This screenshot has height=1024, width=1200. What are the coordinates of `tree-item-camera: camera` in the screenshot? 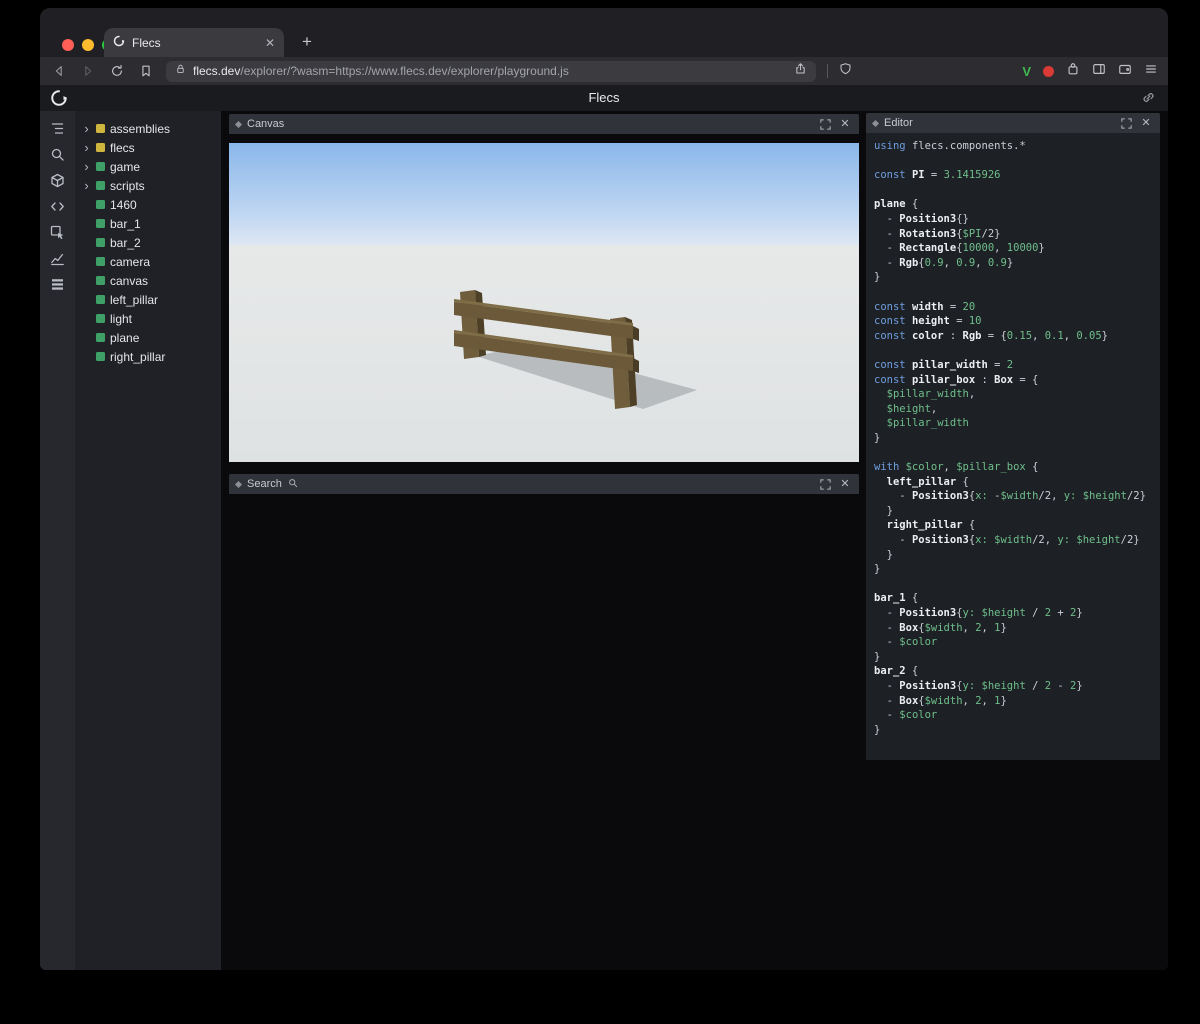 It's located at (148, 261).